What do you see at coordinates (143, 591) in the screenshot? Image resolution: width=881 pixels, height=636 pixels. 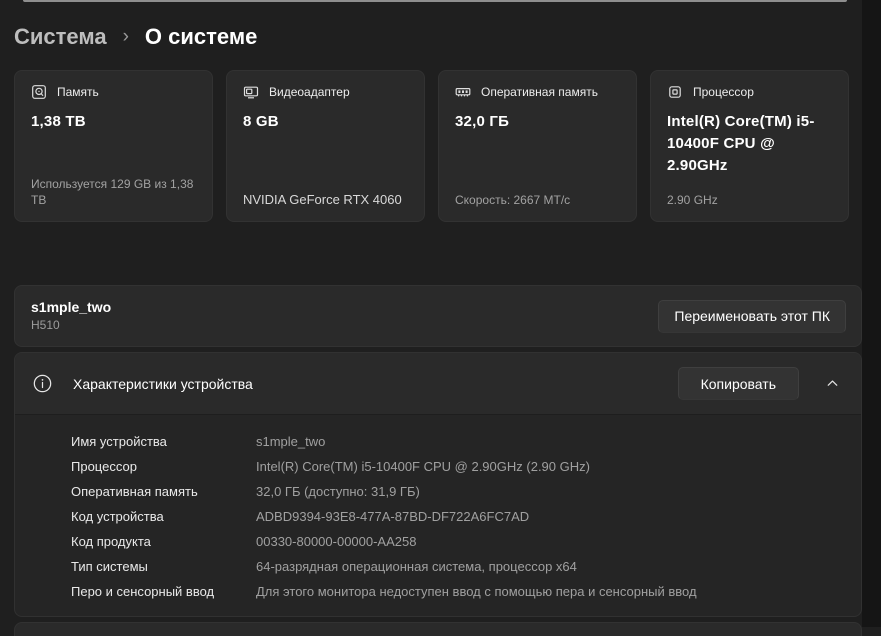 I see `spec-label: Перо и сенсорный ввод` at bounding box center [143, 591].